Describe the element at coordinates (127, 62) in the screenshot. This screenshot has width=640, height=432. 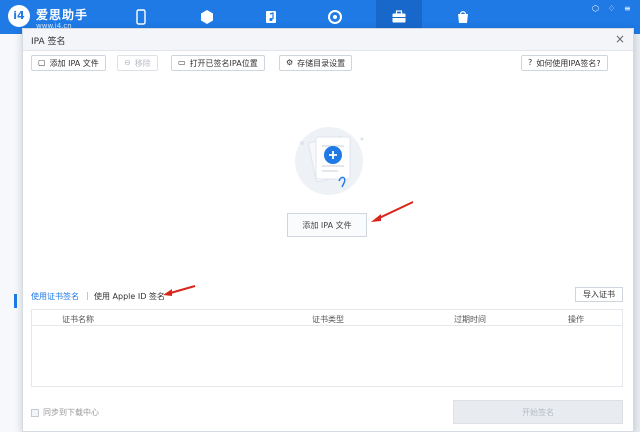
I see `remove-icon: ⊖` at that location.